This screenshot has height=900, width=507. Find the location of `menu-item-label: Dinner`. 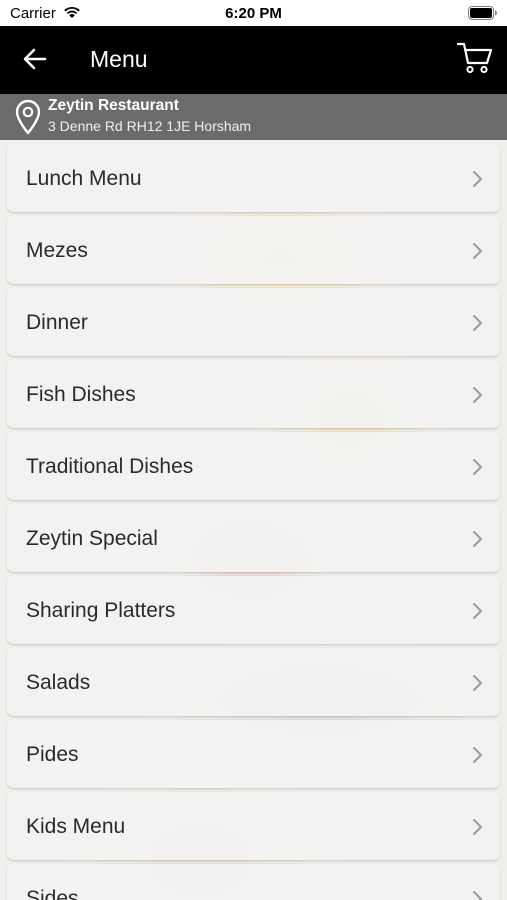

menu-item-label: Dinner is located at coordinates (57, 322).